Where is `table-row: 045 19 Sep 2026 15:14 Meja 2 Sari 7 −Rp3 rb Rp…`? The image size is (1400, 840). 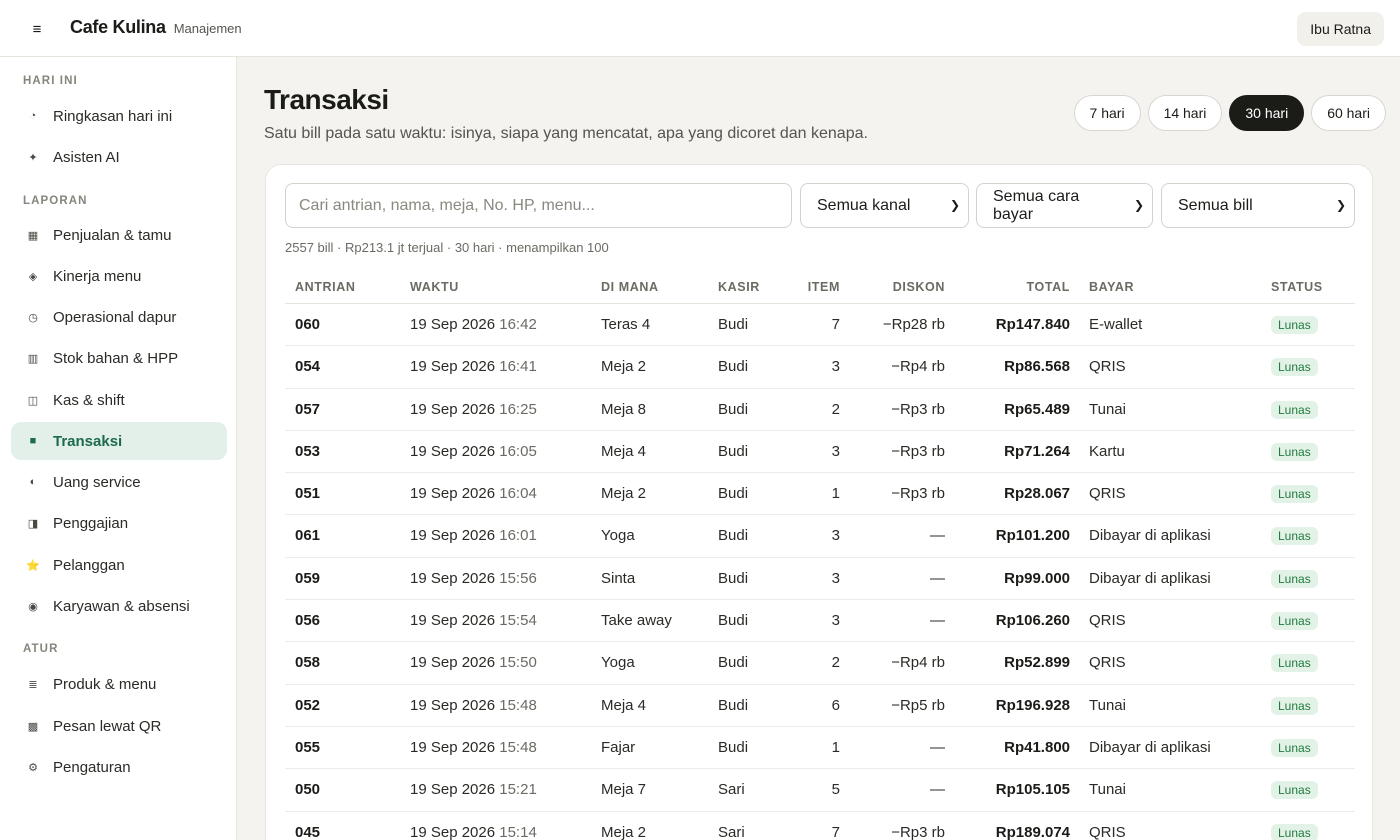 table-row: 045 19 Sep 2026 15:14 Meja 2 Sari 7 −Rp3 rb Rp… is located at coordinates (820, 826).